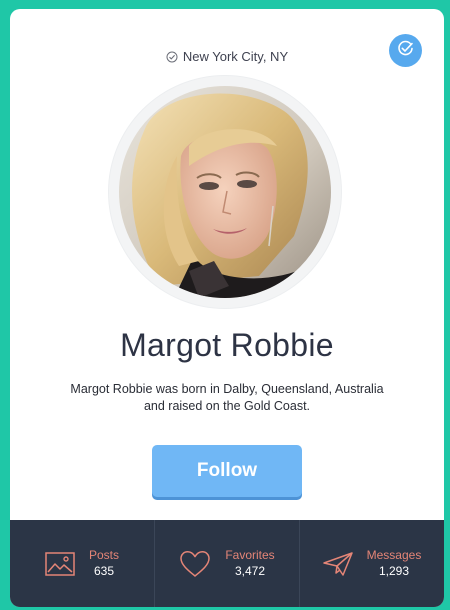 The image size is (450, 610). I want to click on location-check-icon, so click(172, 57).